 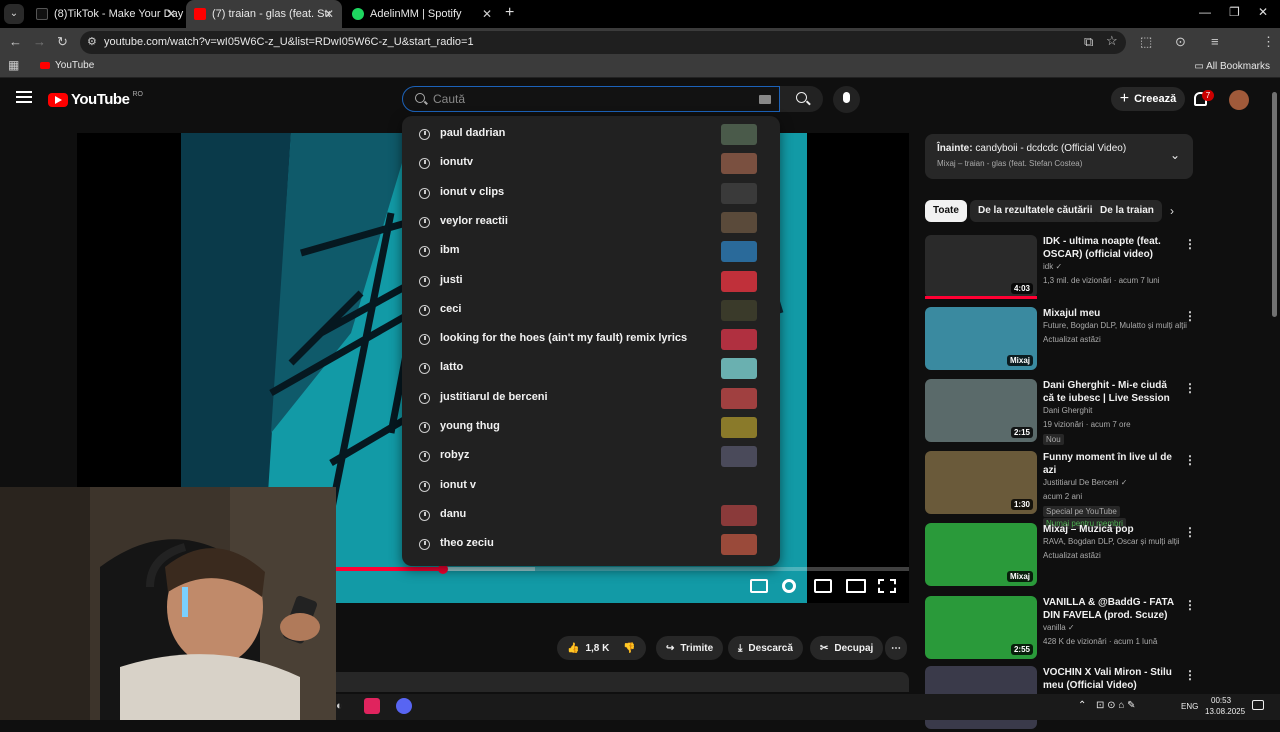 I want to click on suggestion-item: ionut v, so click(x=591, y=486).